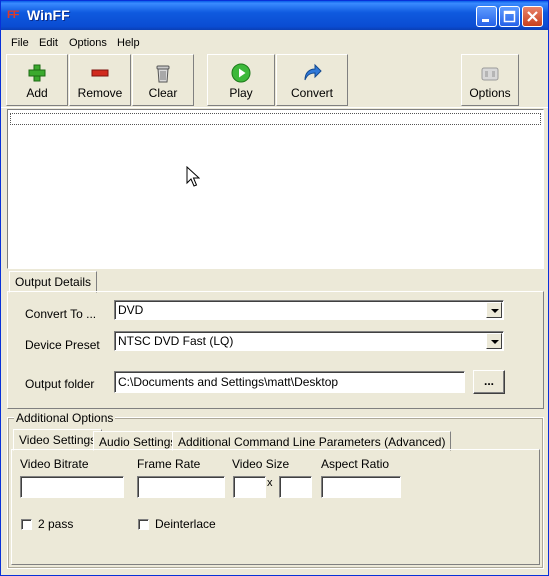 The width and height of the screenshot is (549, 576). Describe the element at coordinates (60, 384) in the screenshot. I see `output-folder-label: Output folder` at that location.